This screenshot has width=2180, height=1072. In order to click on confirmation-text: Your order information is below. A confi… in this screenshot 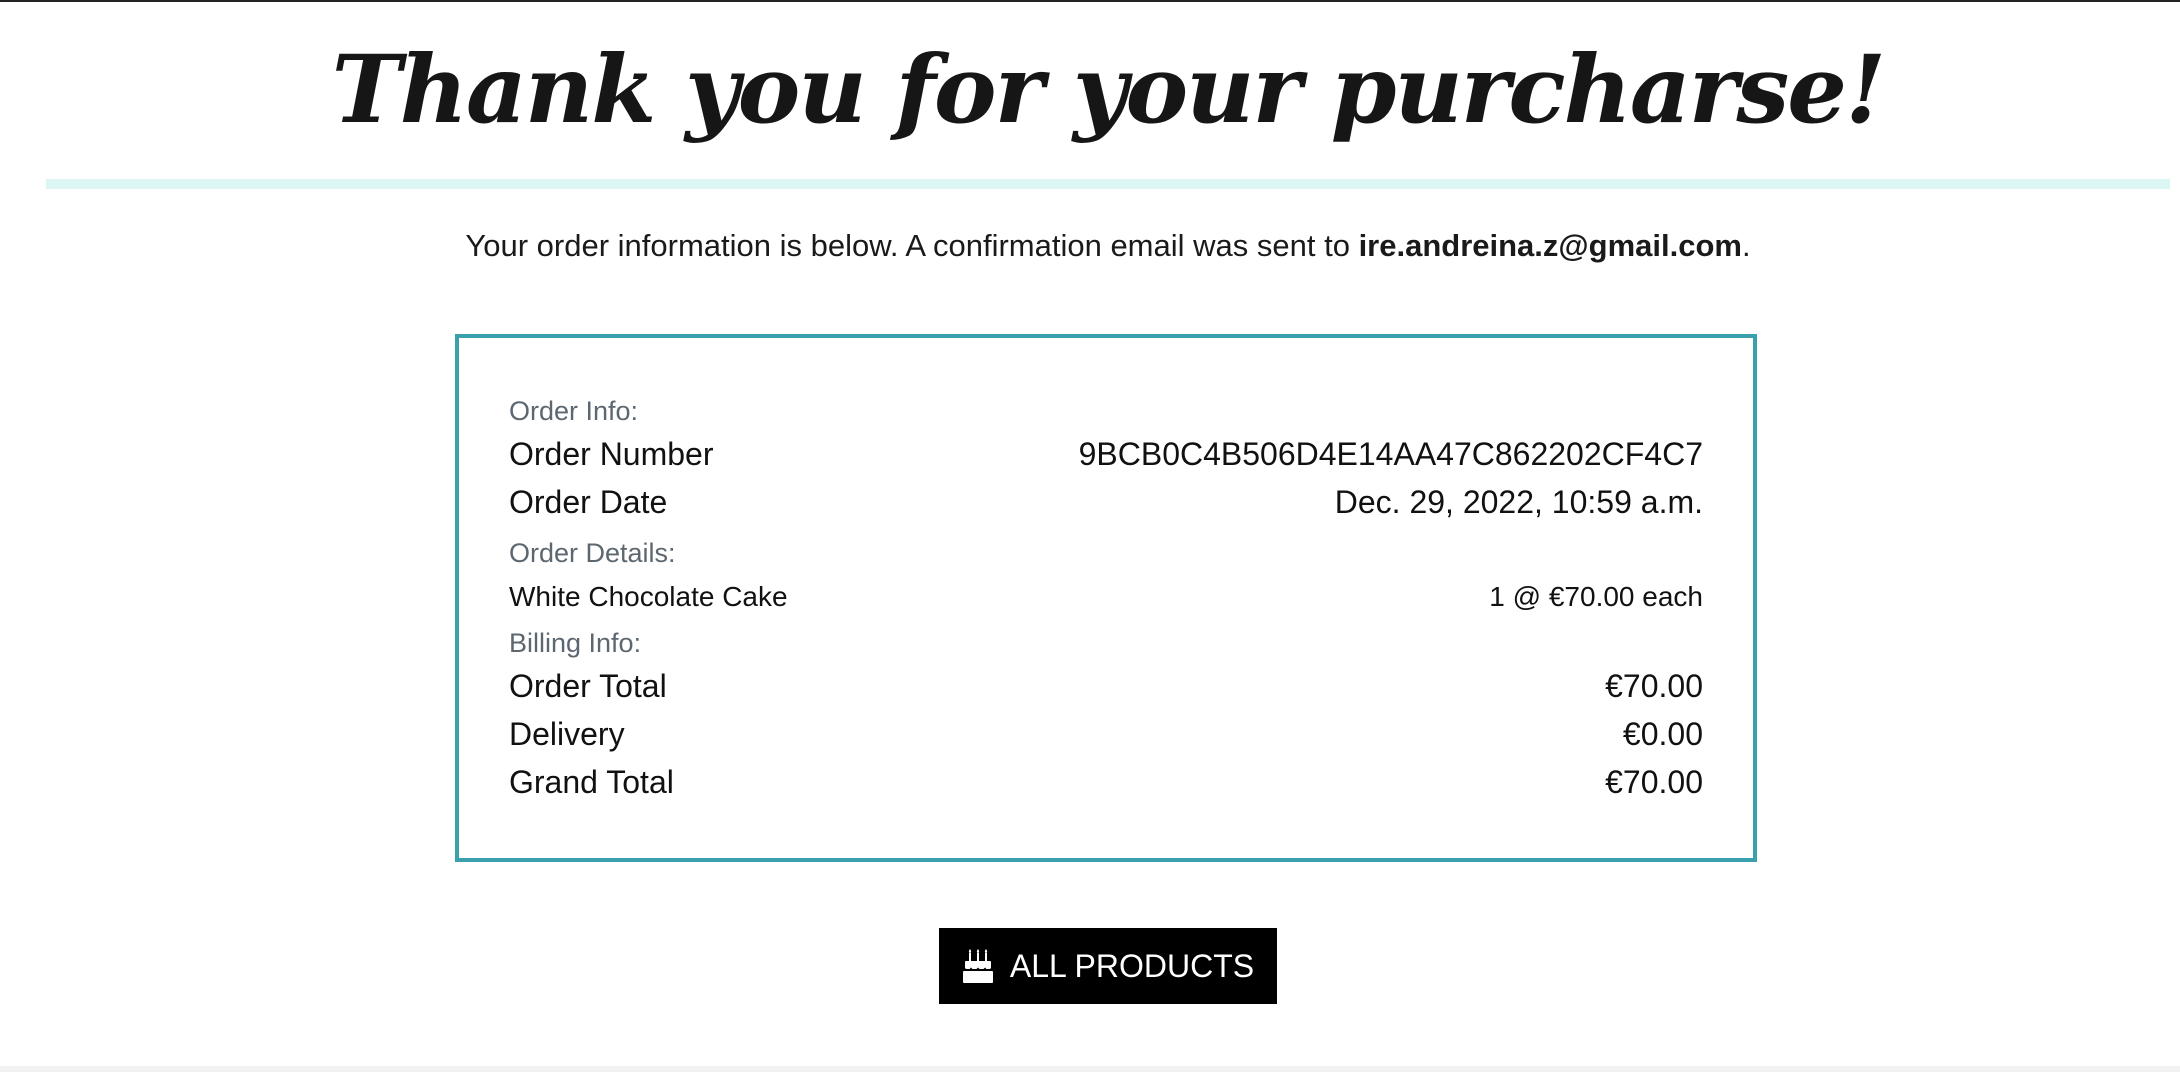, I will do `click(912, 245)`.